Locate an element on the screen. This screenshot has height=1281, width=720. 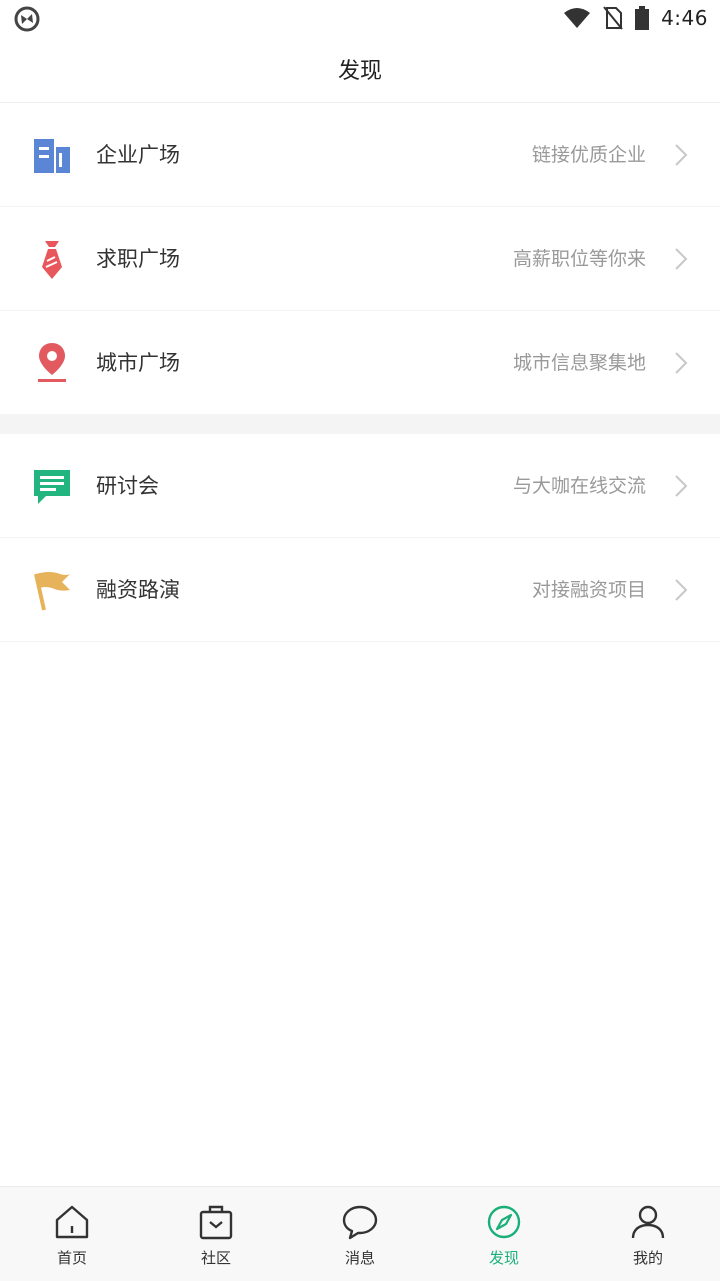
tab-messages: 消息 is located at coordinates (360, 1234).